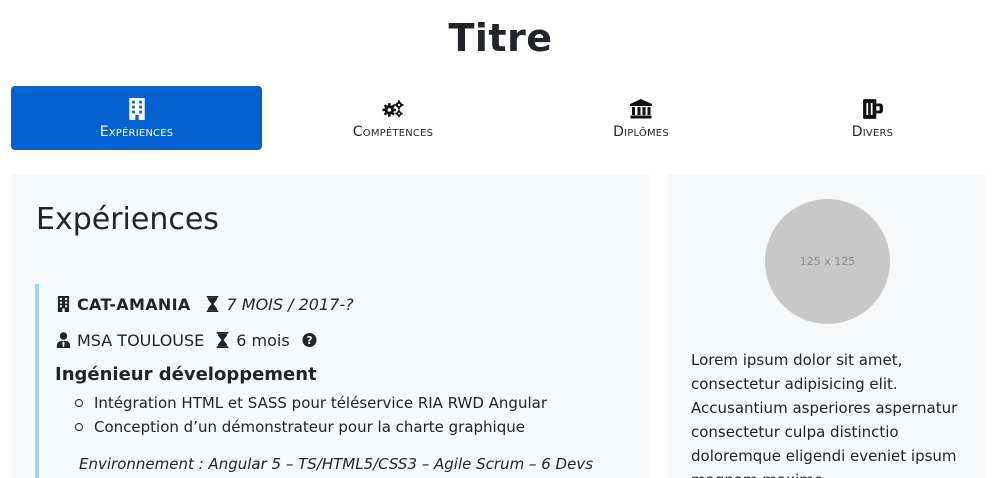 Image resolution: width=1001 pixels, height=478 pixels. I want to click on beer-icon, so click(873, 109).